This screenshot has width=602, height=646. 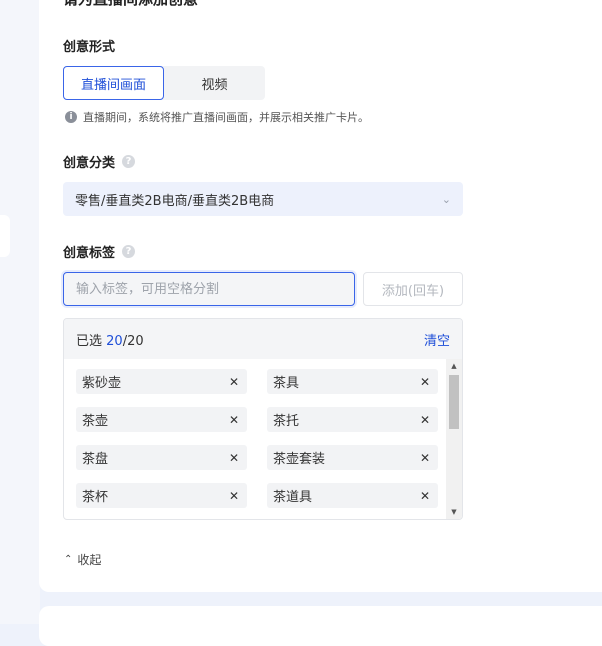 What do you see at coordinates (5, 236) in the screenshot?
I see `left-sidebar-tab` at bounding box center [5, 236].